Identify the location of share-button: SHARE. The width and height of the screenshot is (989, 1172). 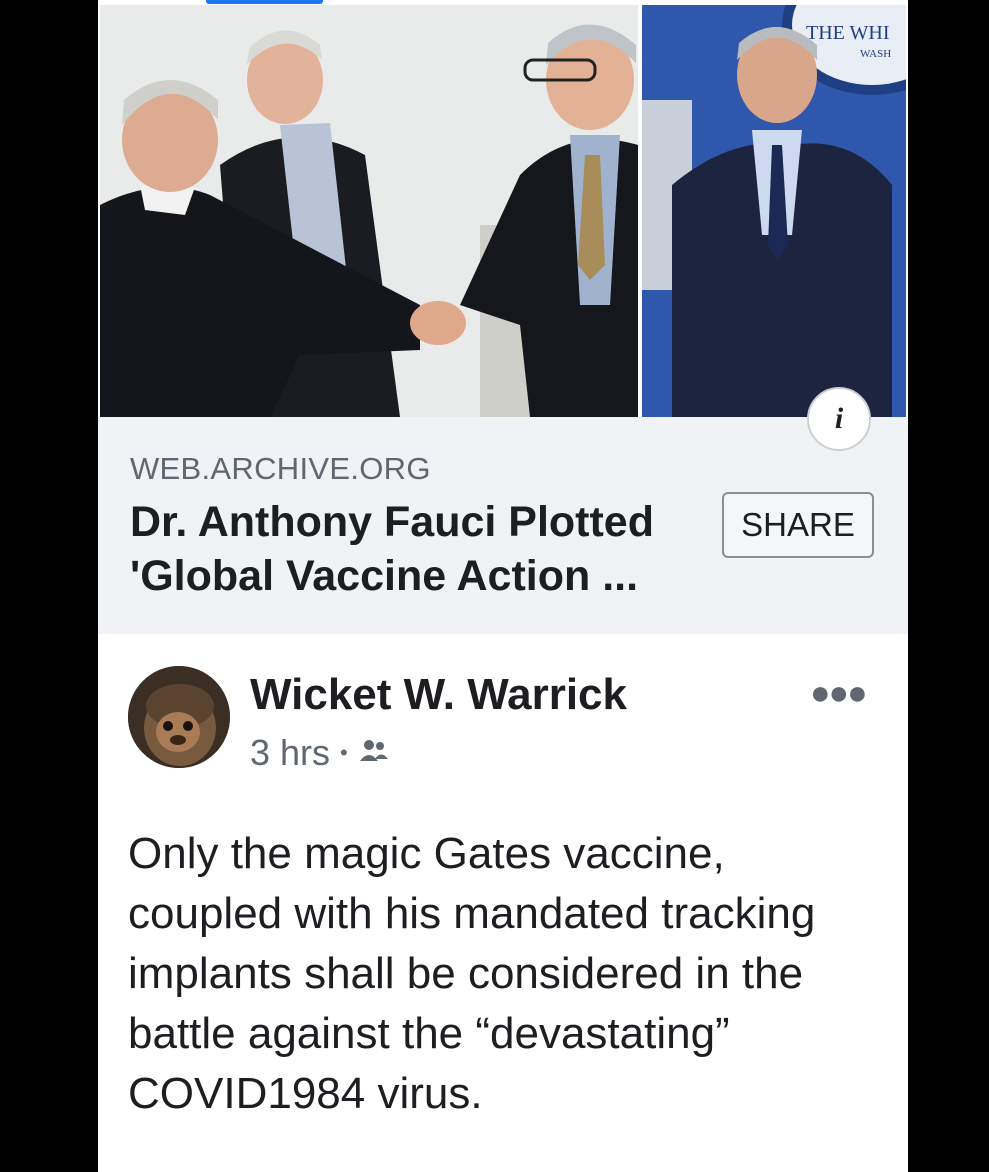
(798, 525).